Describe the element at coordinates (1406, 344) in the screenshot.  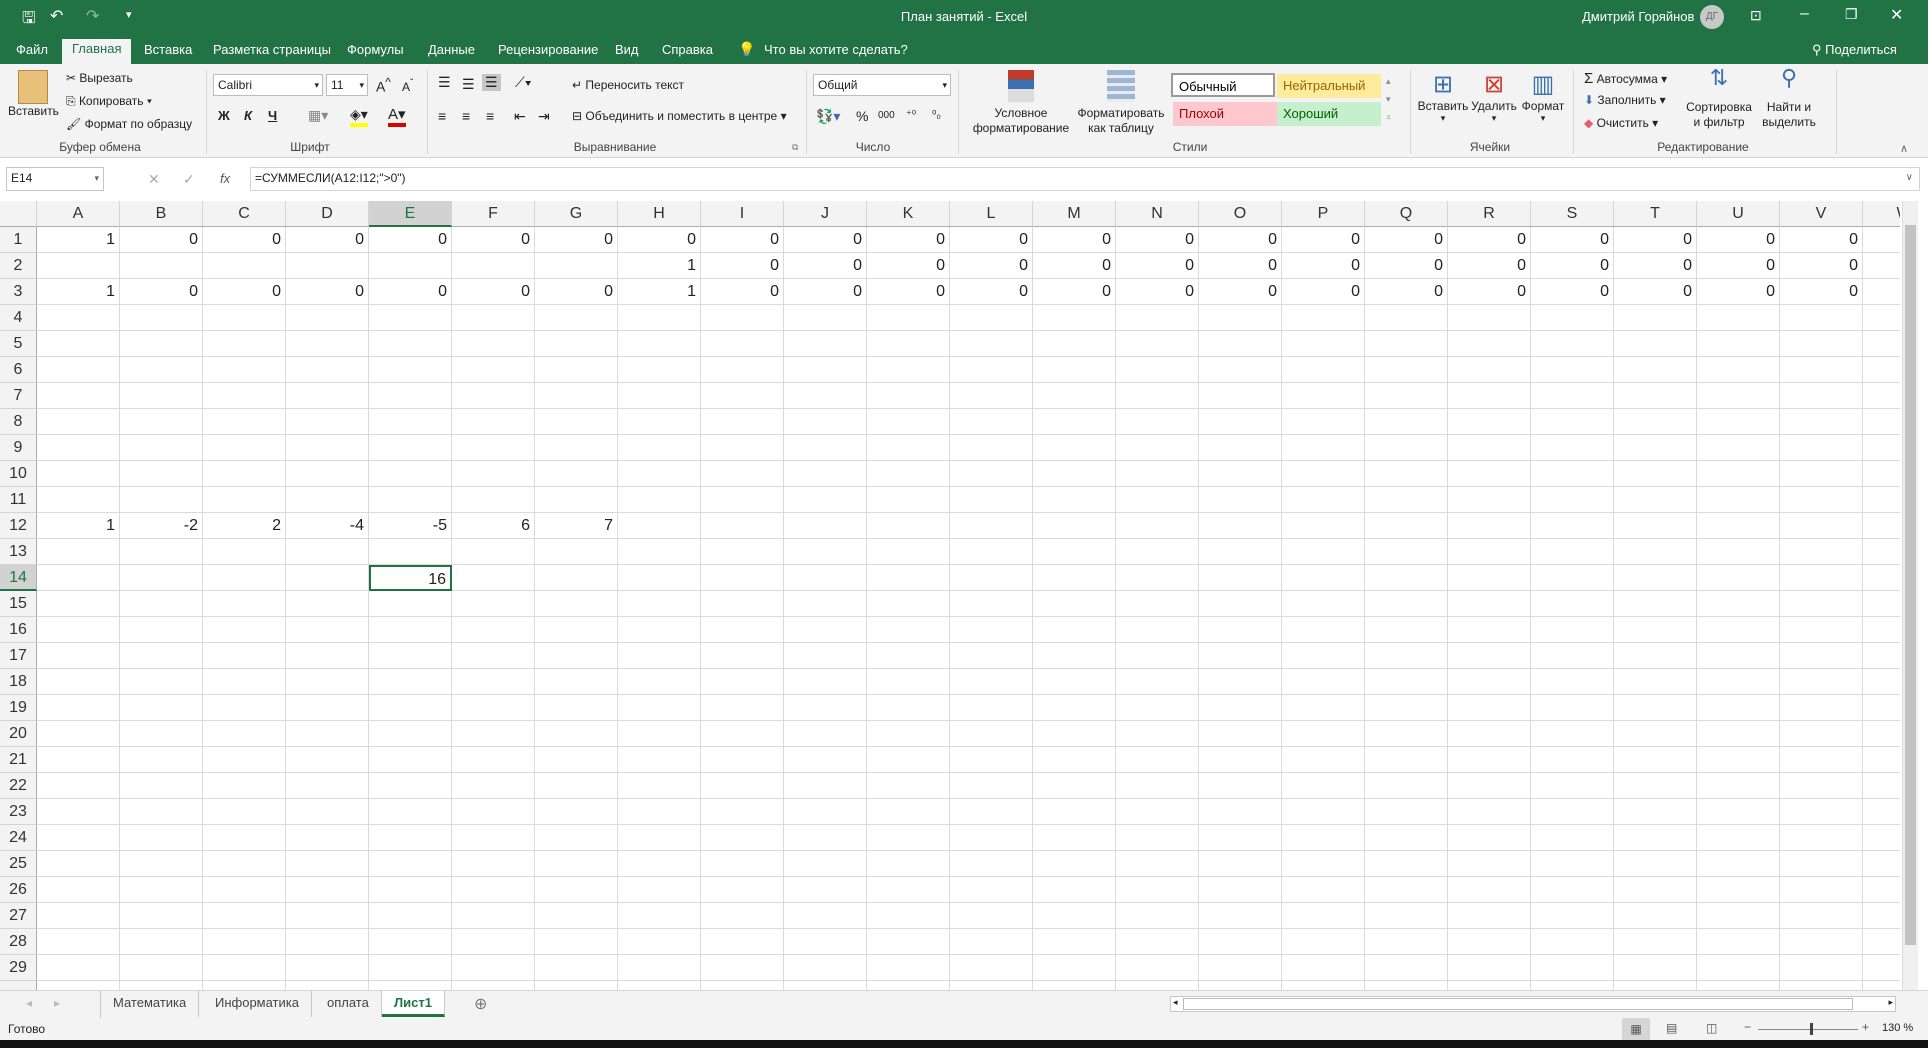
I see `cell-Q5` at that location.